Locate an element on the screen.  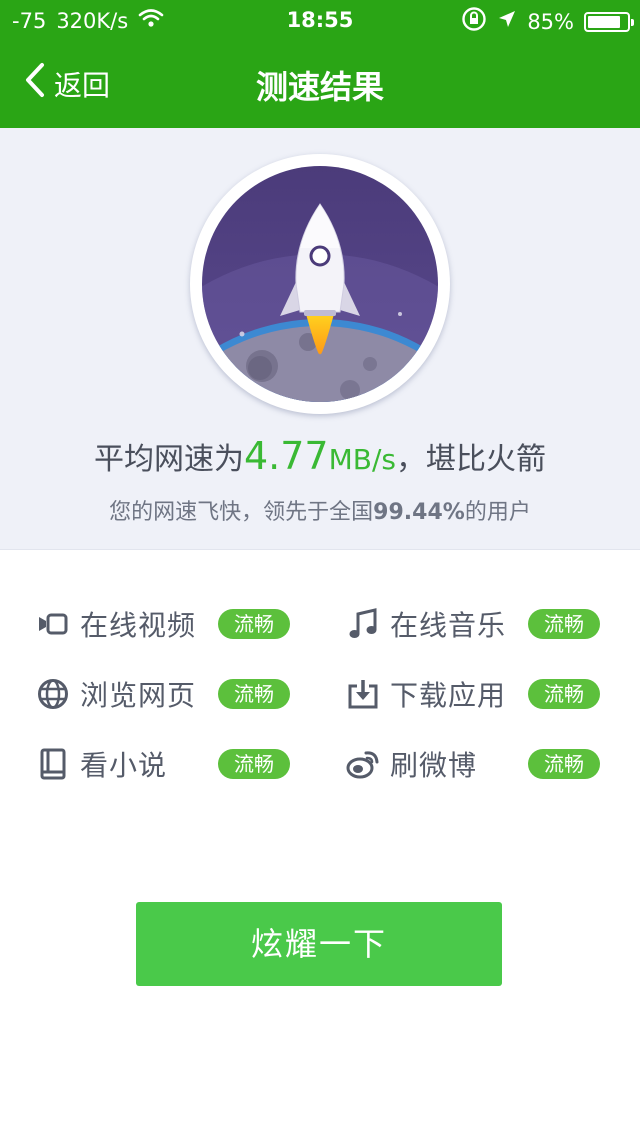
activity-browse-web: 浏览网页 is located at coordinates (116, 694).